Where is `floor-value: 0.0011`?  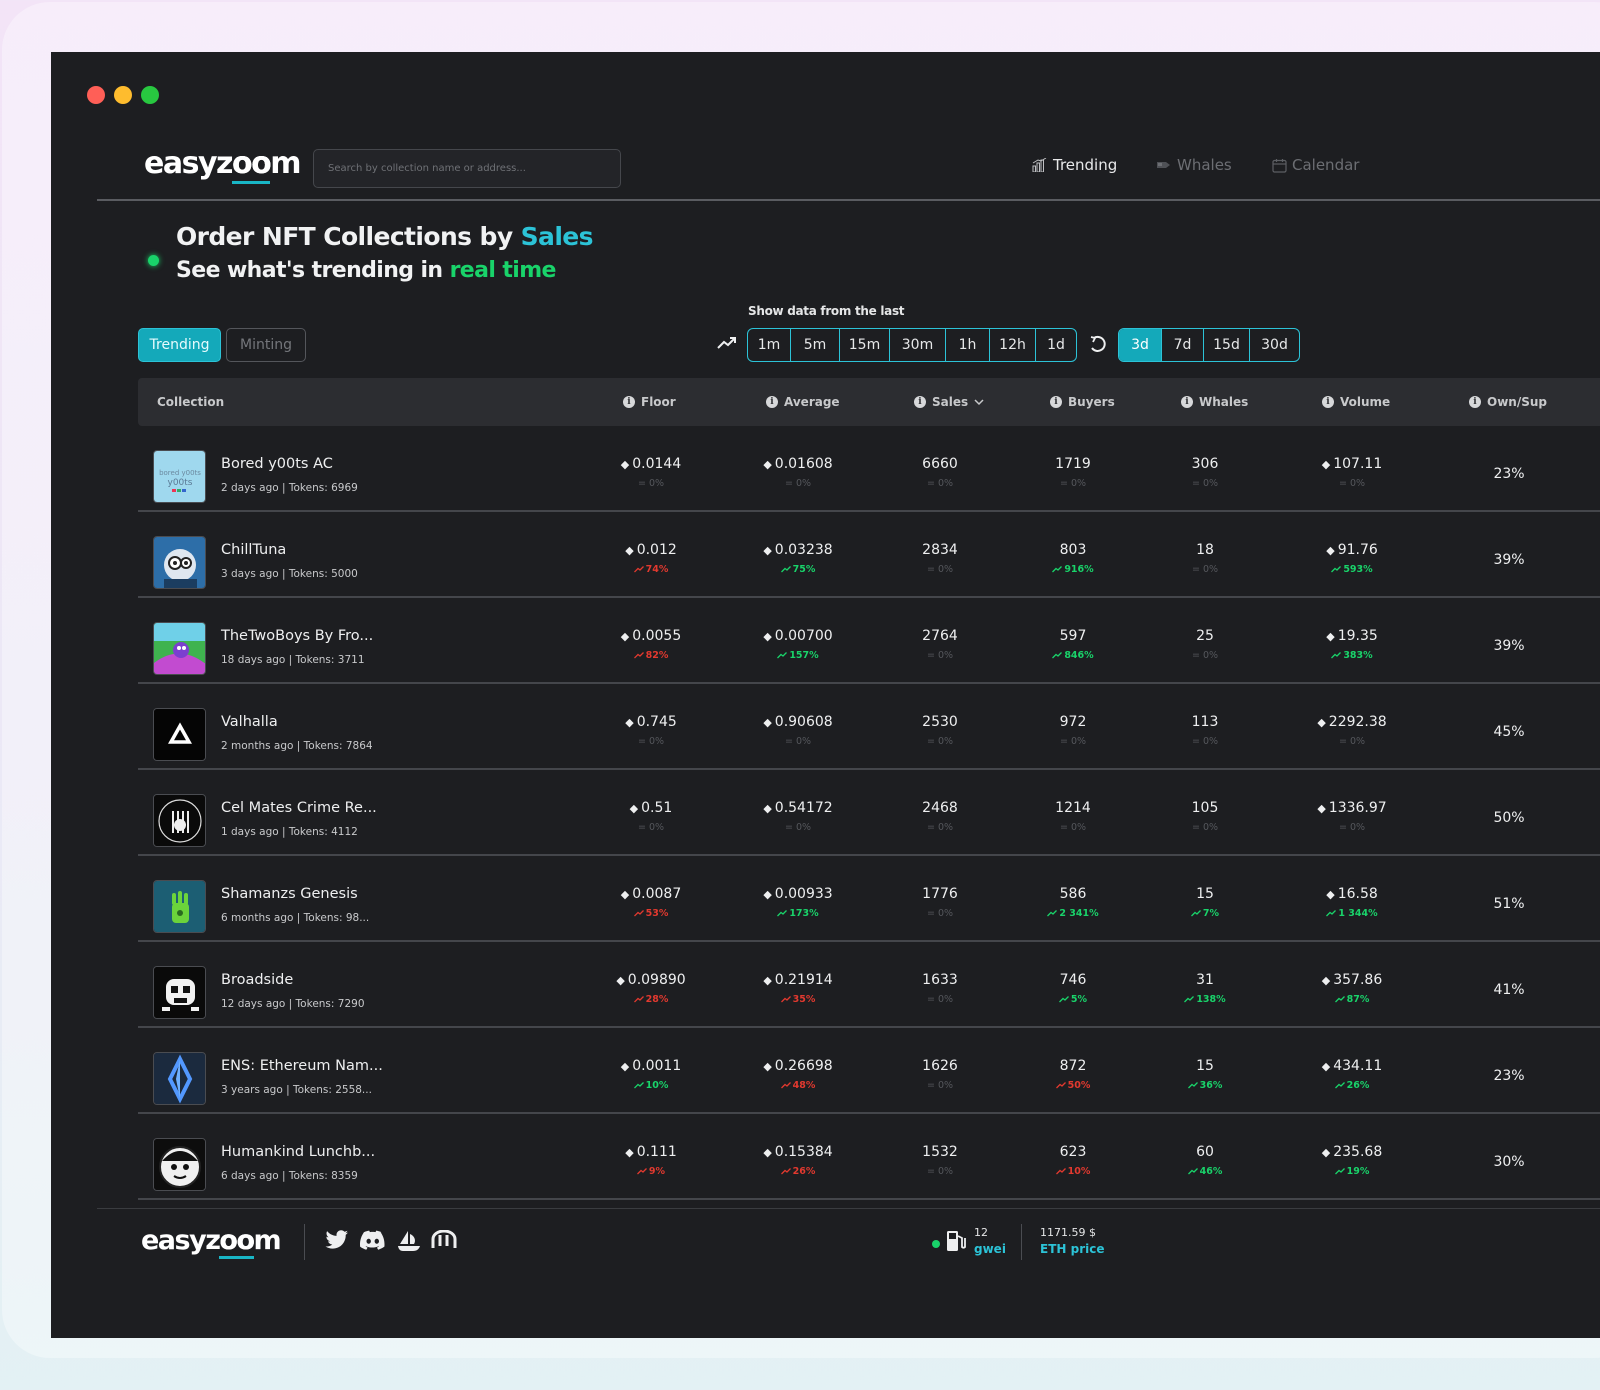
floor-value: 0.0011 is located at coordinates (657, 1066).